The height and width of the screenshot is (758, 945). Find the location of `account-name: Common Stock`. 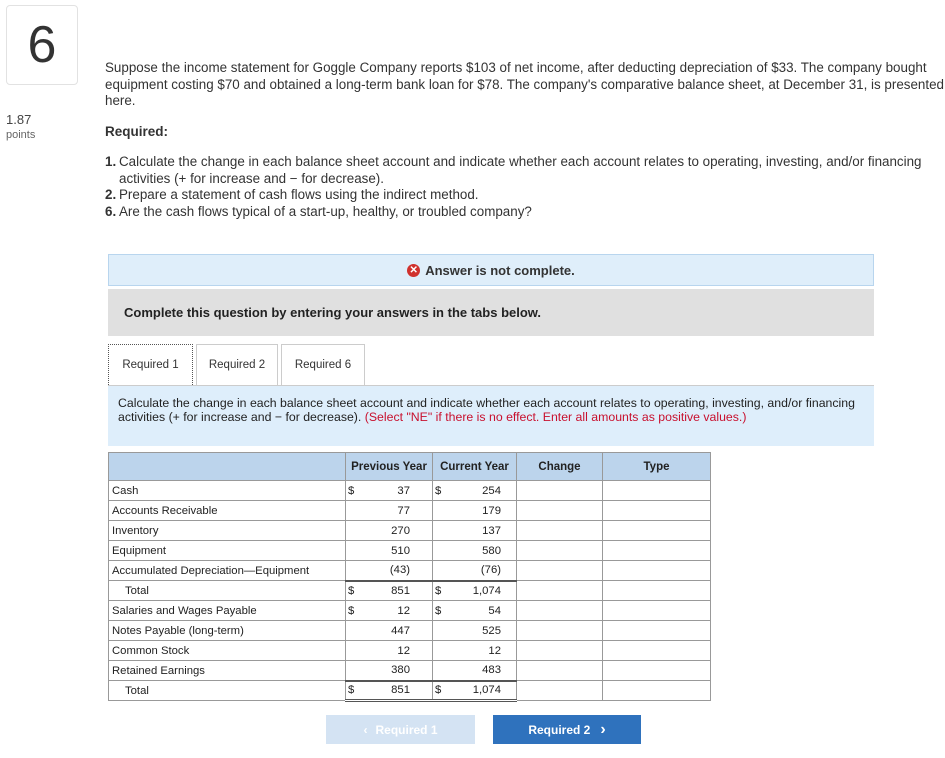

account-name: Common Stock is located at coordinates (227, 650).